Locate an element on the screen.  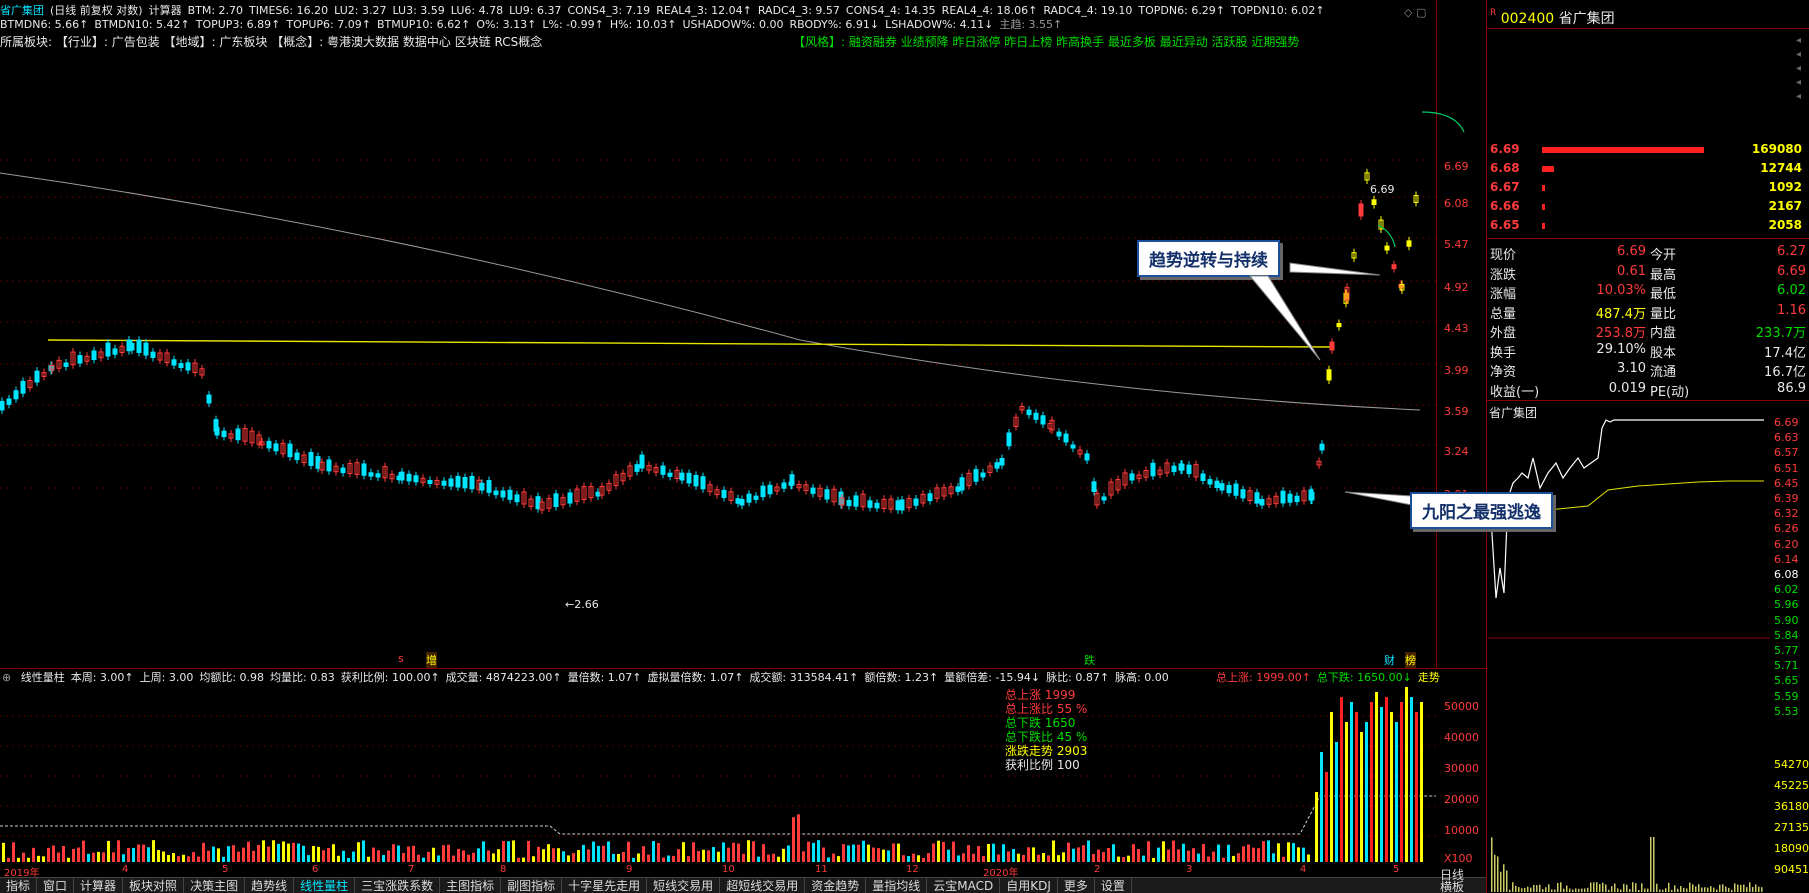
tab-3: 板块对照 is located at coordinates (154, 885).